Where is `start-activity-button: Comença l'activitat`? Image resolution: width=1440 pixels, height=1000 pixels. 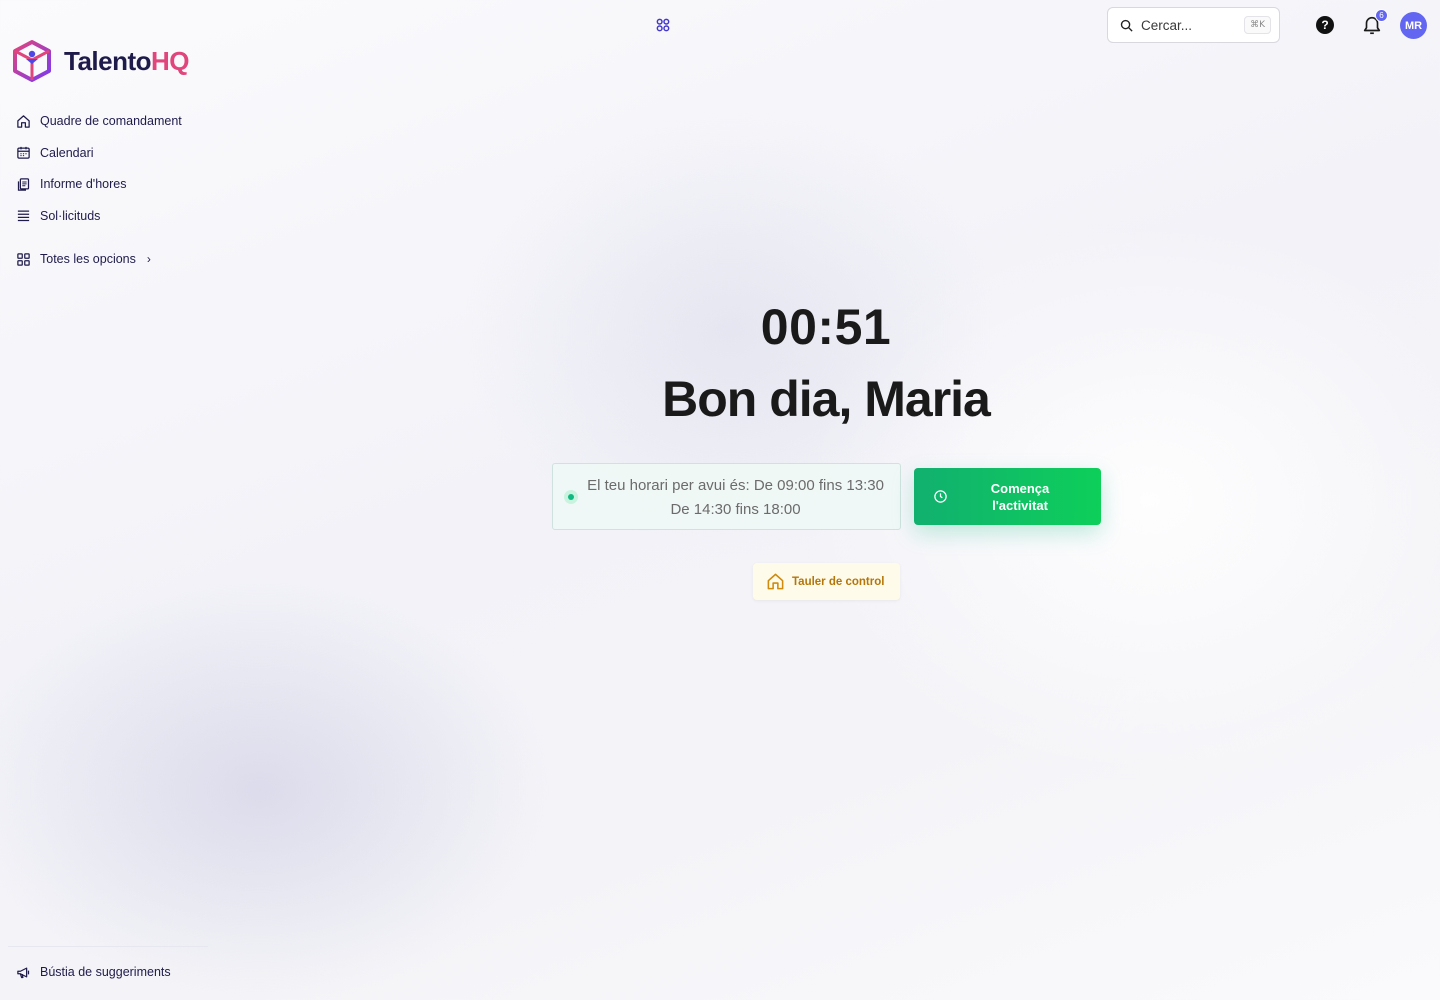 start-activity-button: Comença l'activitat is located at coordinates (1007, 496).